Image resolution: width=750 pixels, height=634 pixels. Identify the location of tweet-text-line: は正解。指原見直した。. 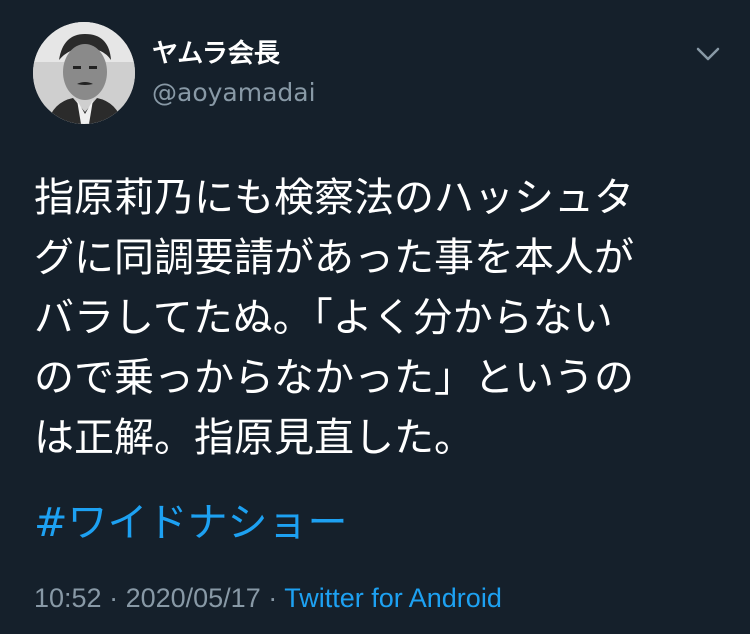
(254, 438).